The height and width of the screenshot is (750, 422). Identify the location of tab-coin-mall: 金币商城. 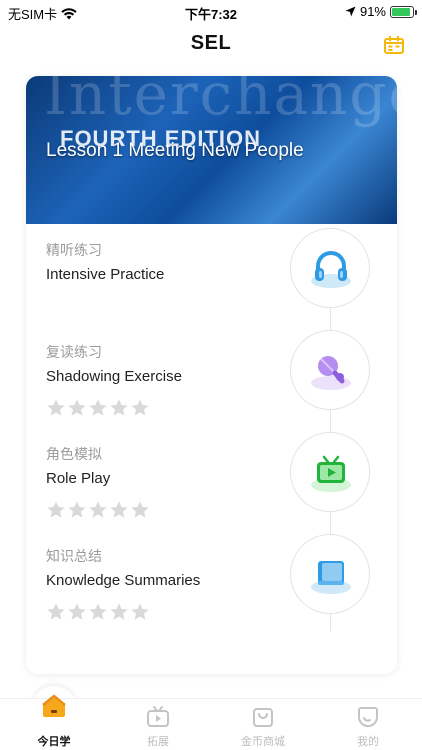
(263, 724).